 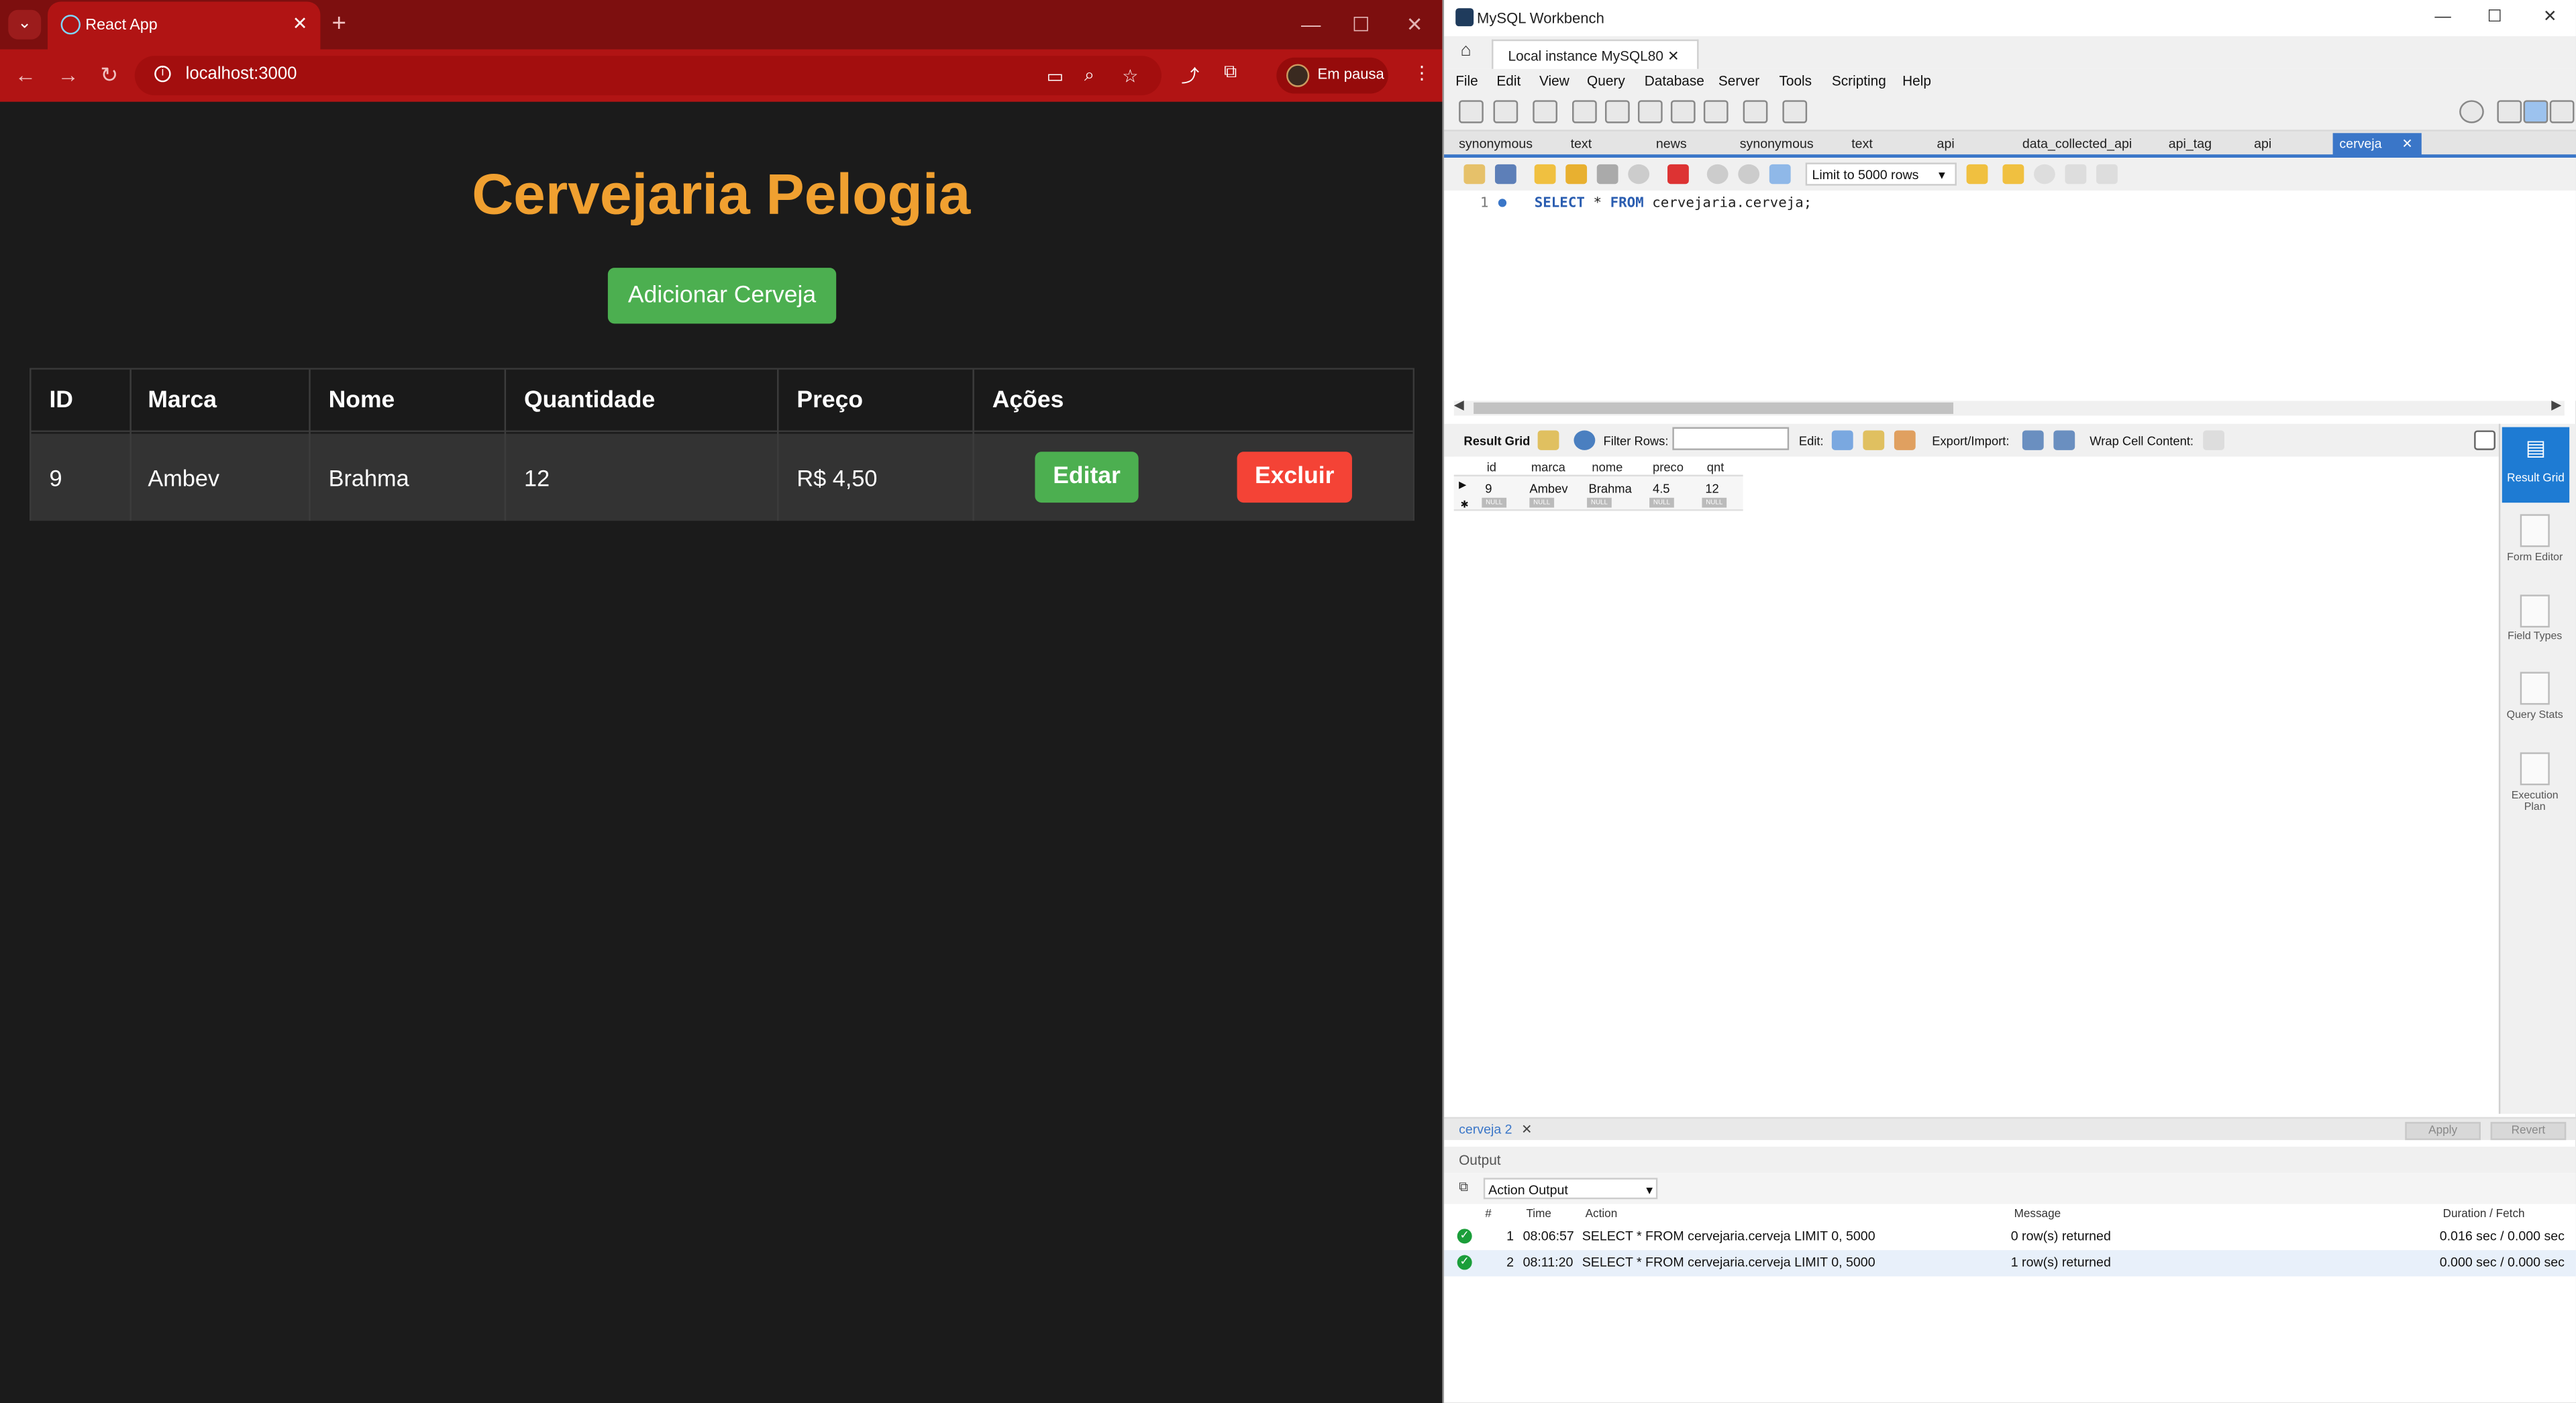 I want to click on wrap-cell-icon, so click(x=2213, y=440).